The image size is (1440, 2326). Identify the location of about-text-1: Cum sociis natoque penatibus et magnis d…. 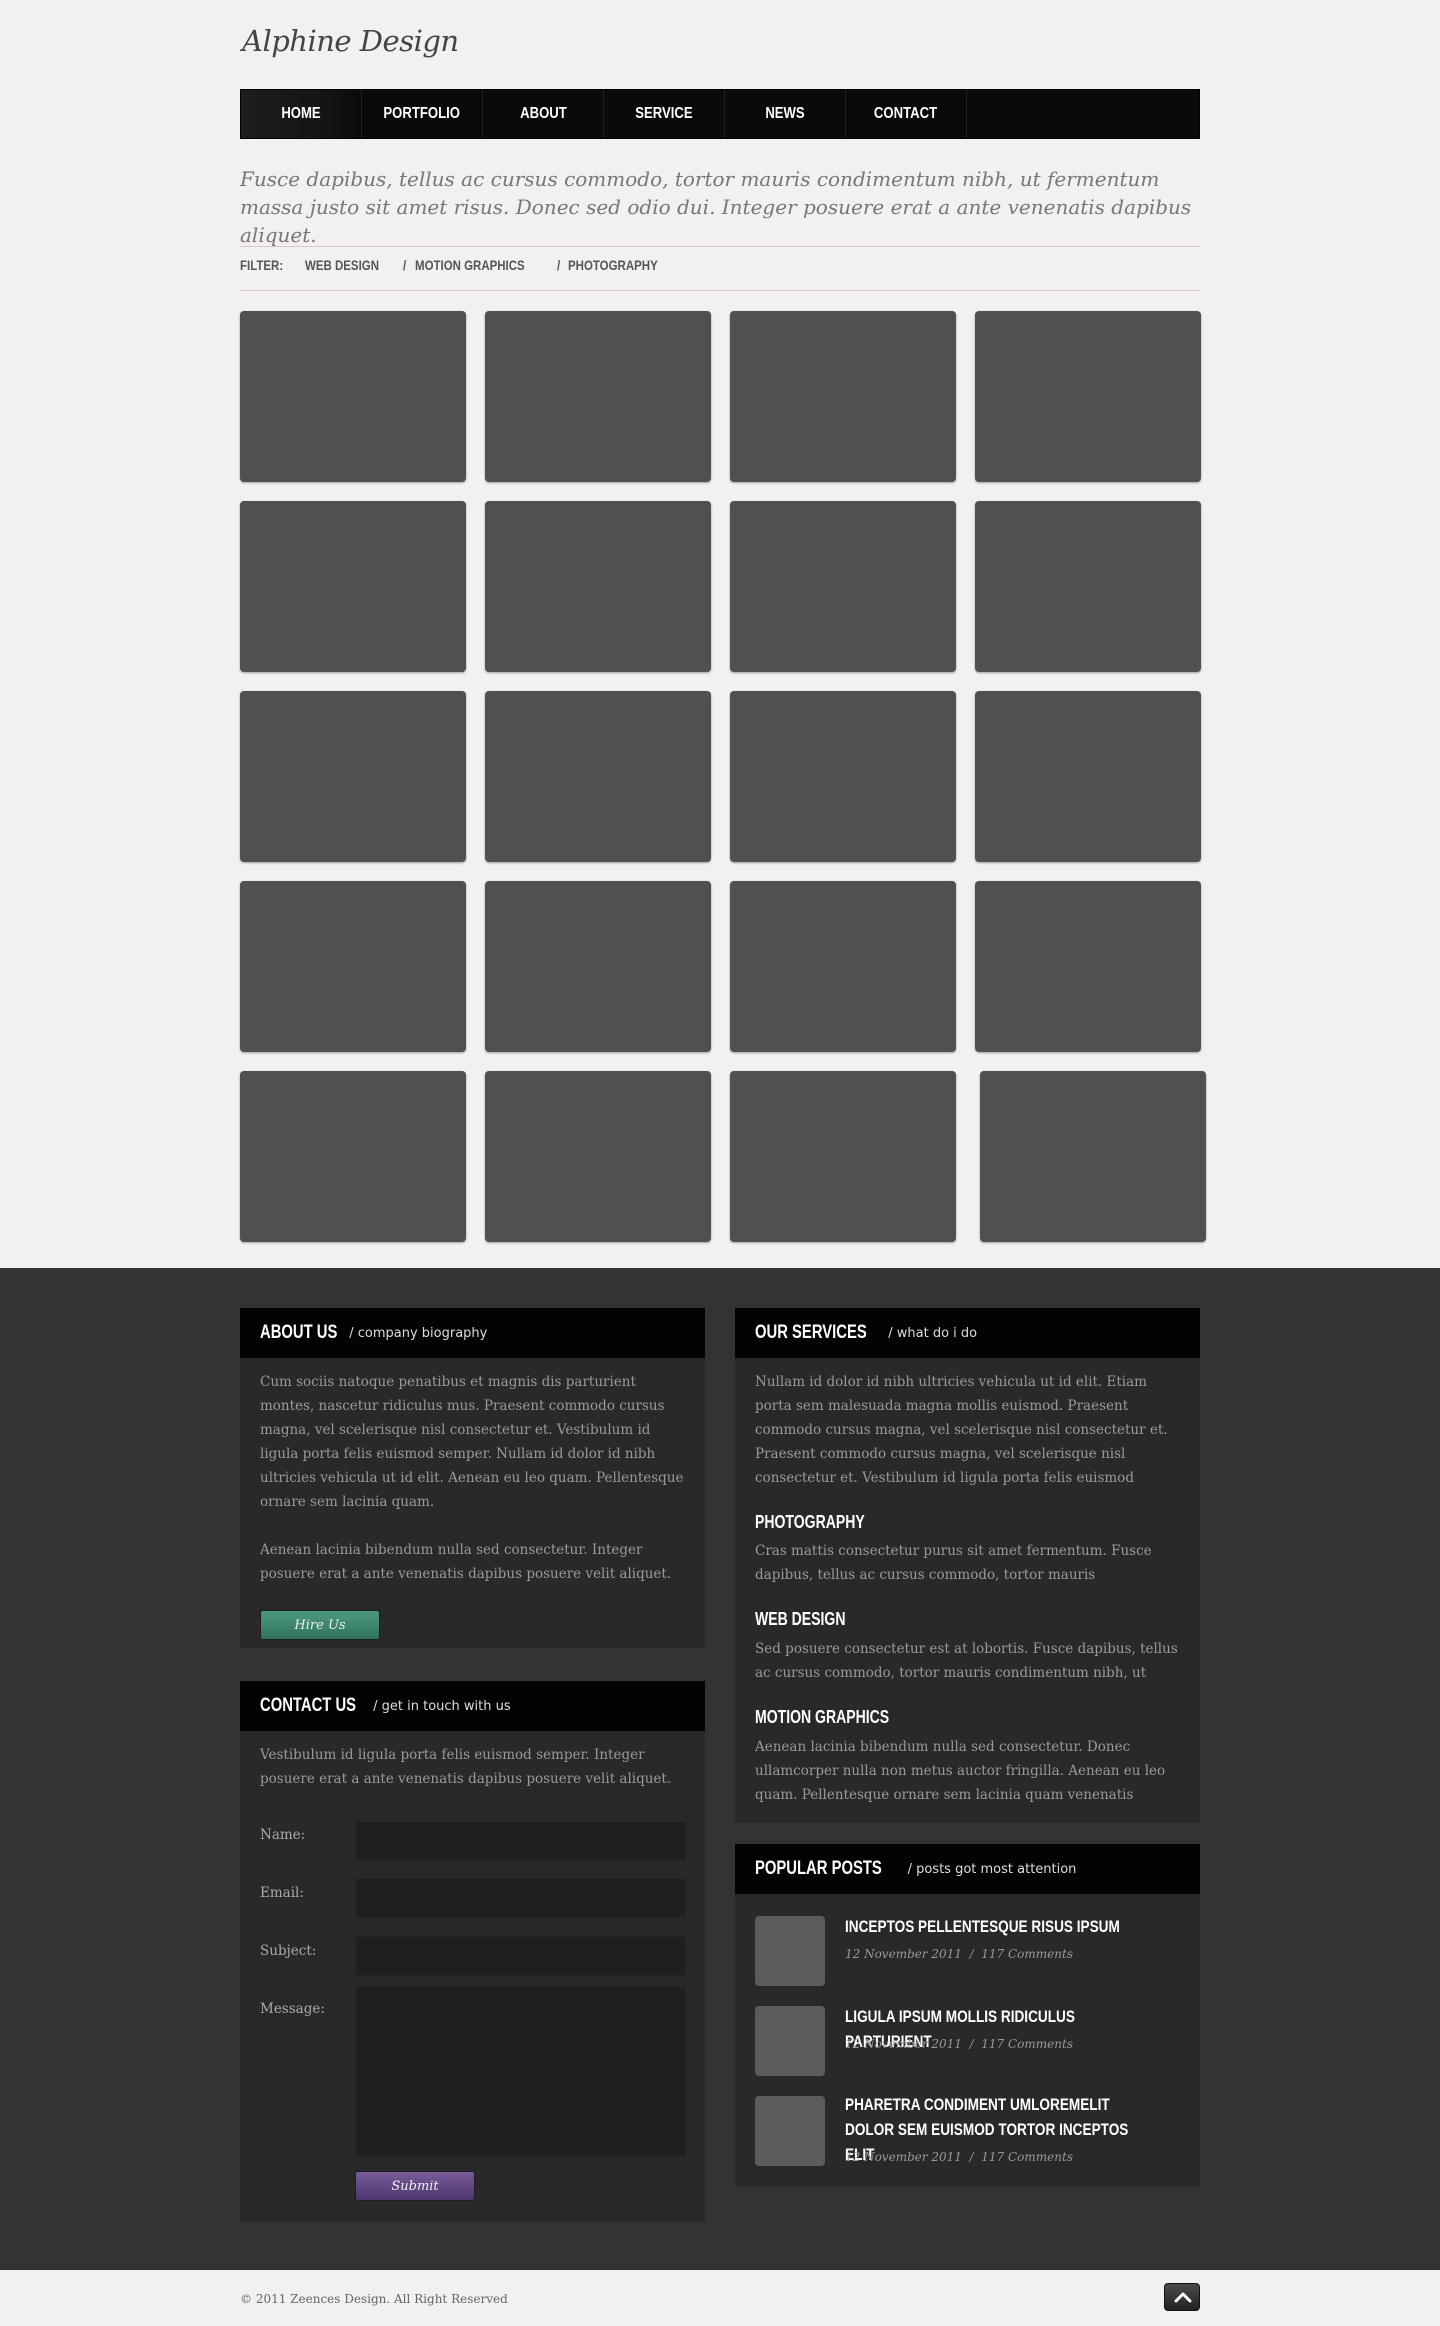
(472, 1442).